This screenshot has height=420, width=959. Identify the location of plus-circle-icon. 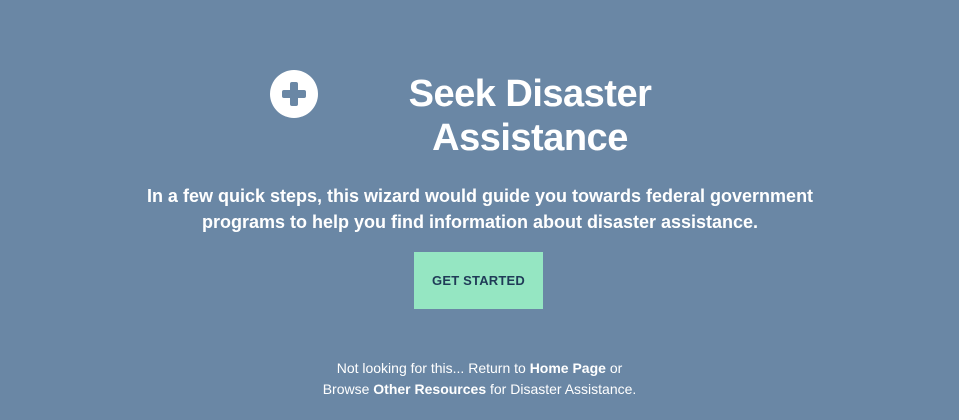
(294, 94).